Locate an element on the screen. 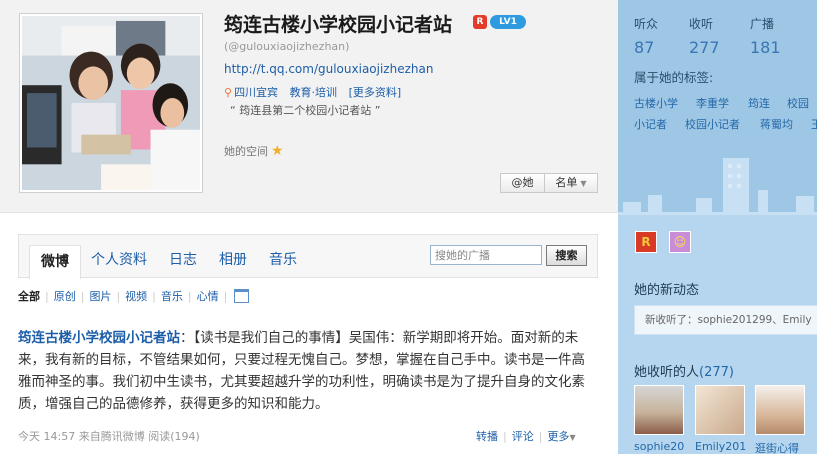 The image size is (817, 456). filter-video: 视频 is located at coordinates (136, 296).